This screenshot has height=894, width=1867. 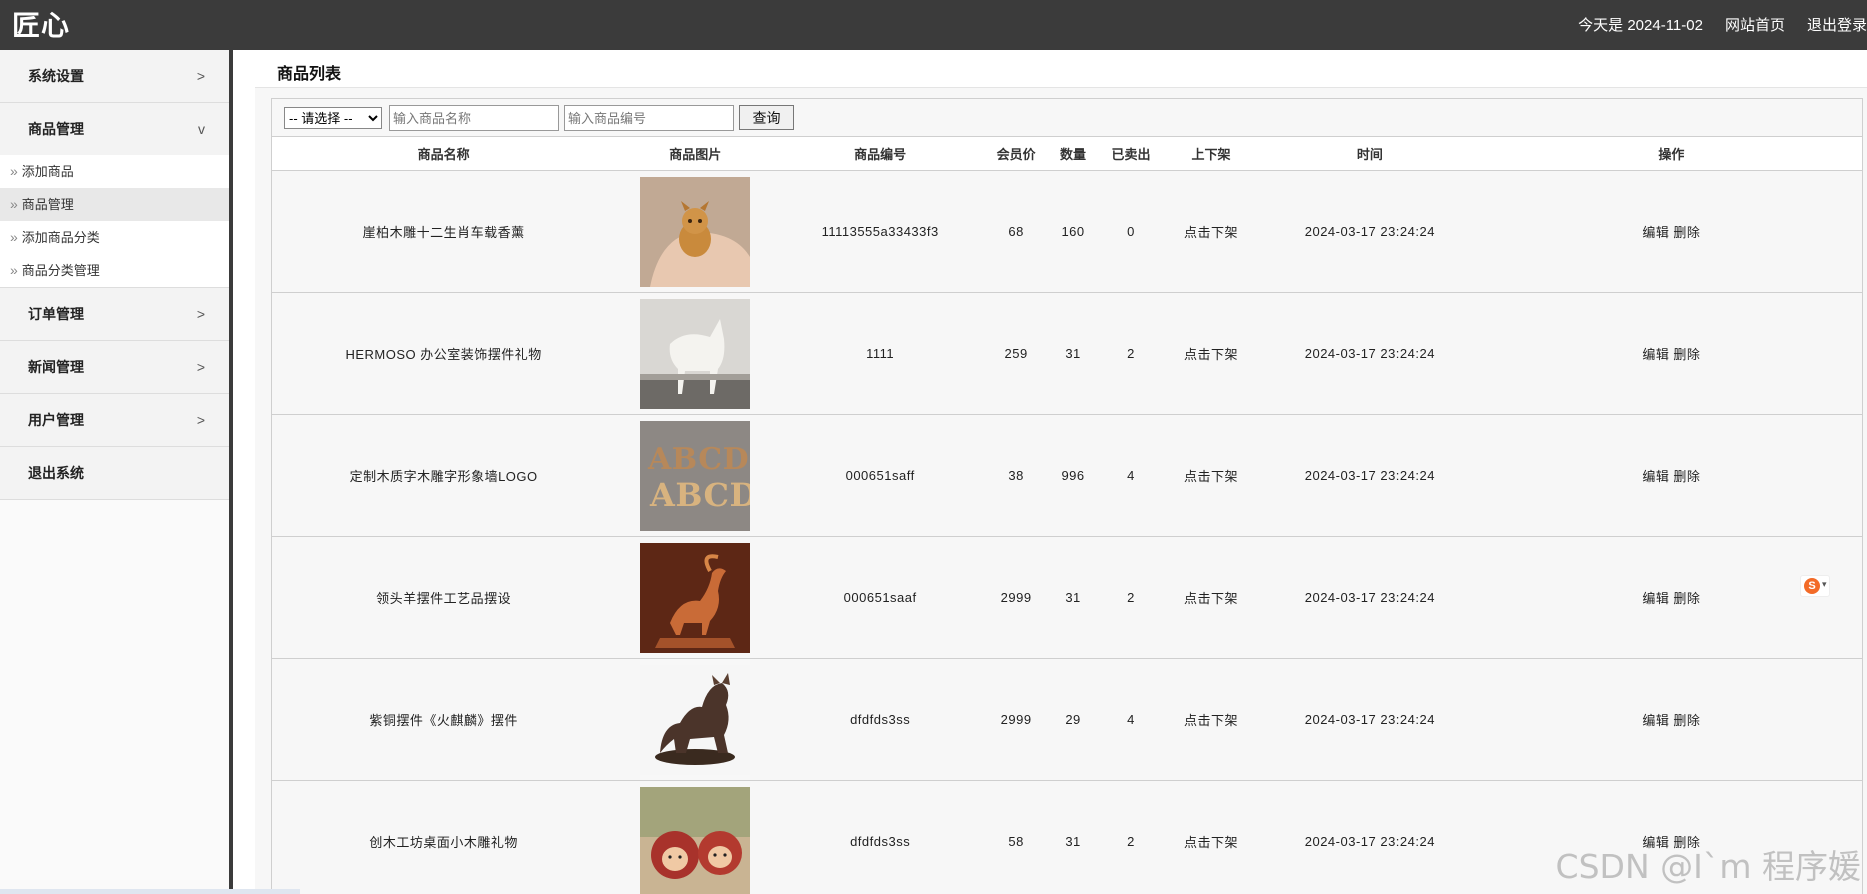 I want to click on column-header: 商品图片, so click(x=695, y=153).